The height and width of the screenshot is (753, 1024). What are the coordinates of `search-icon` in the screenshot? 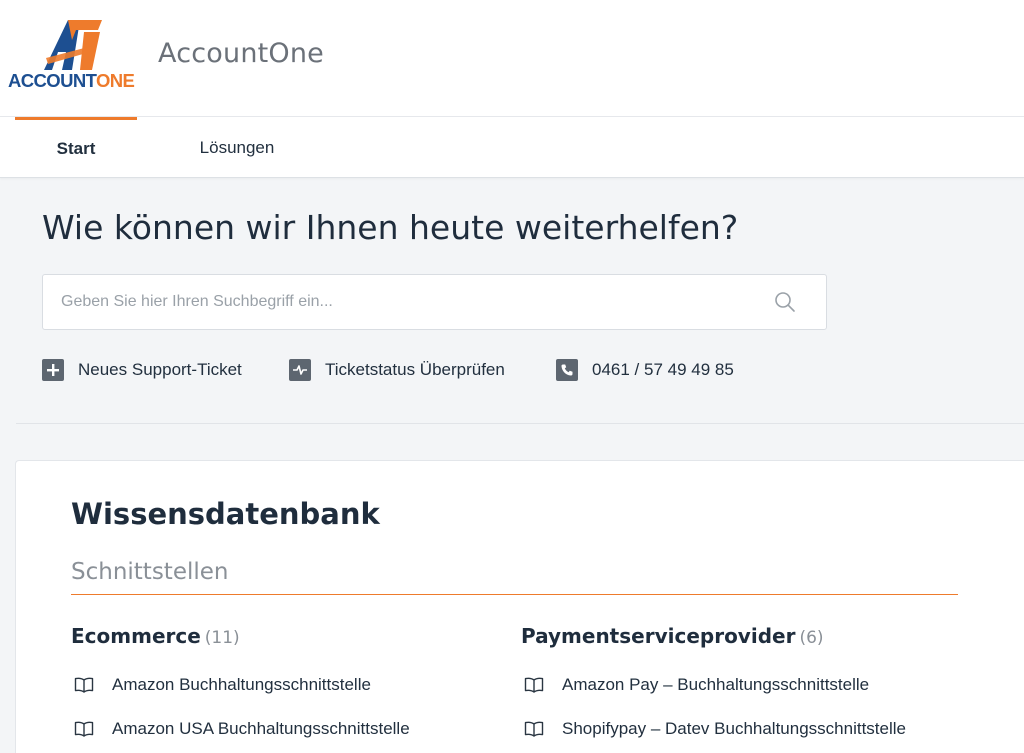 It's located at (785, 302).